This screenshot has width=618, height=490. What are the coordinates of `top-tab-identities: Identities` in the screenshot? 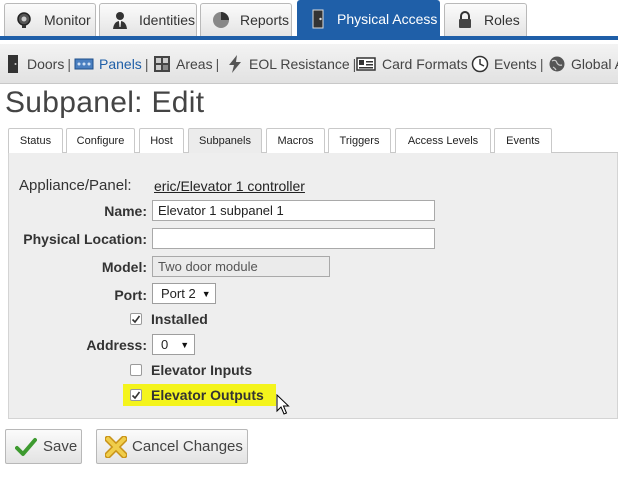 It's located at (148, 19).